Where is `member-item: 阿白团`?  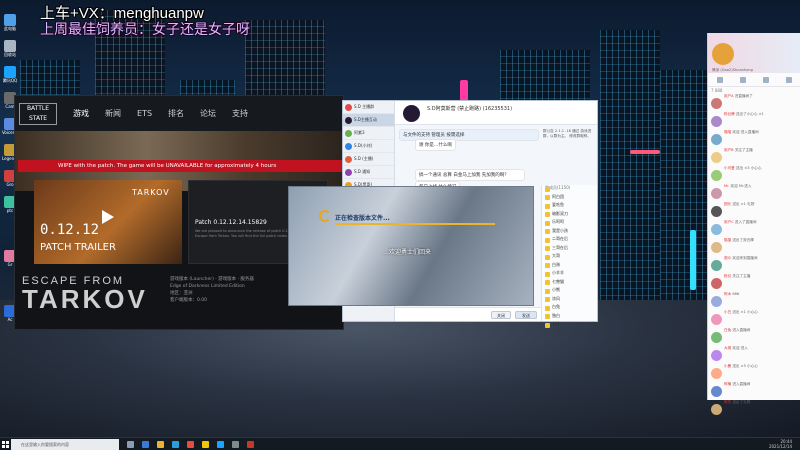 member-item: 阿白团 is located at coordinates (569, 198).